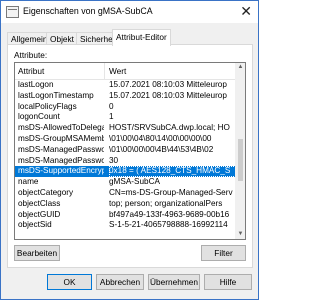 Image resolution: width=320 pixels, height=300 pixels. I want to click on ok-button: OK, so click(69, 282).